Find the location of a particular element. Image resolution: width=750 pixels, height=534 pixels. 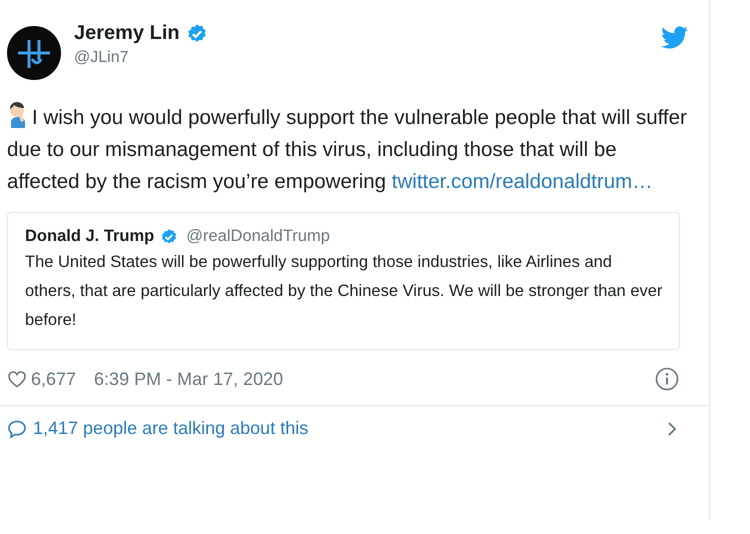

info-icon is located at coordinates (667, 379).